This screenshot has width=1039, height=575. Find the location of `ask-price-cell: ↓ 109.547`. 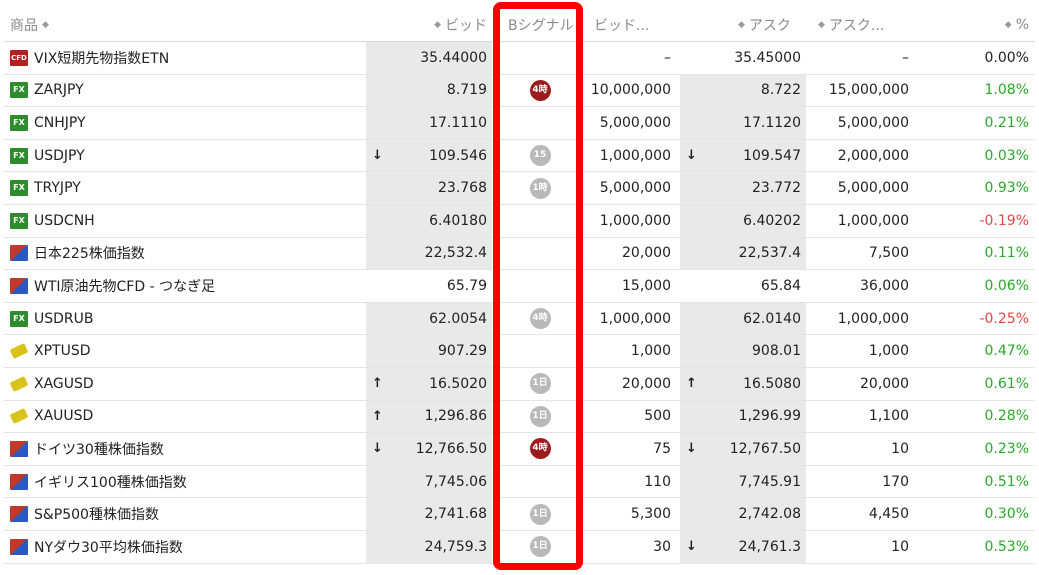

ask-price-cell: ↓ 109.547 is located at coordinates (743, 155).